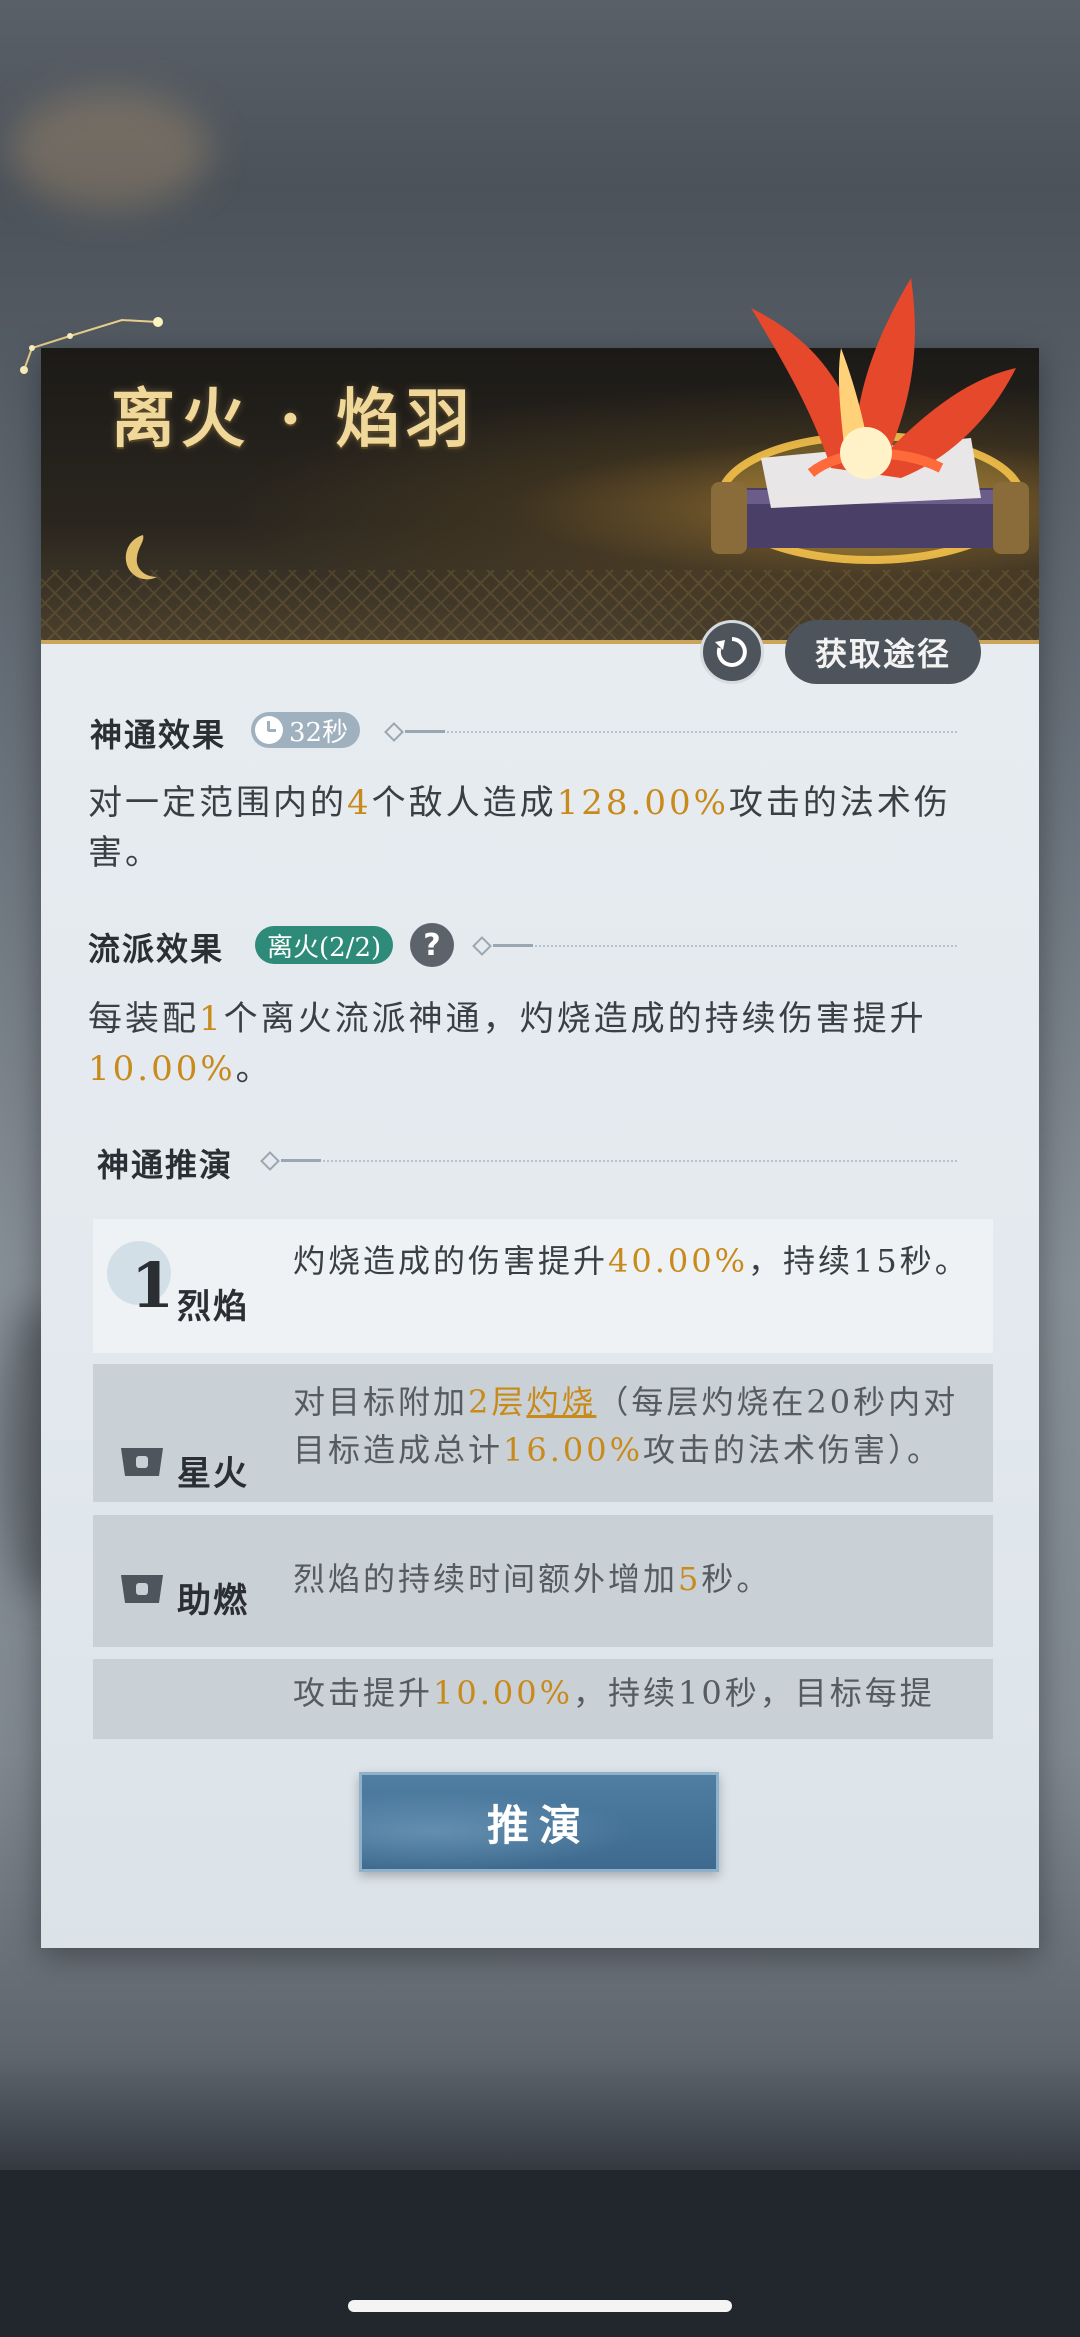 This screenshot has height=2337, width=1080. I want to click on source-button: 获取途径, so click(883, 652).